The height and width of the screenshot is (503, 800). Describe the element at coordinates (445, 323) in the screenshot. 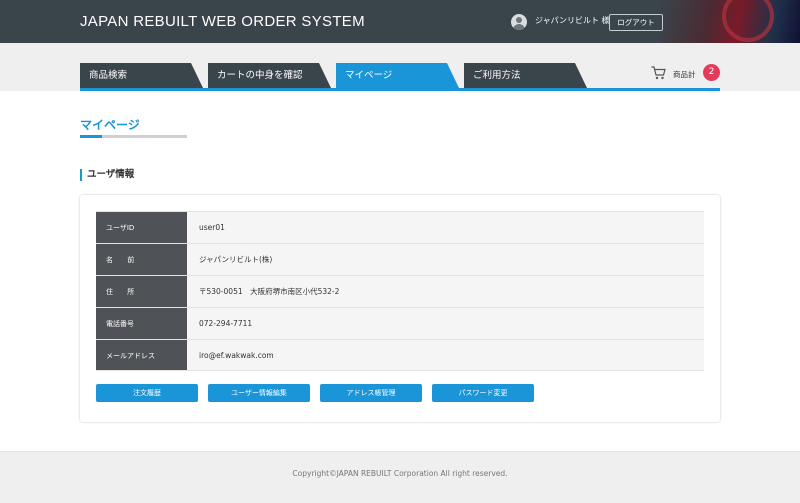

I see `row-value: 072-294-7711` at that location.